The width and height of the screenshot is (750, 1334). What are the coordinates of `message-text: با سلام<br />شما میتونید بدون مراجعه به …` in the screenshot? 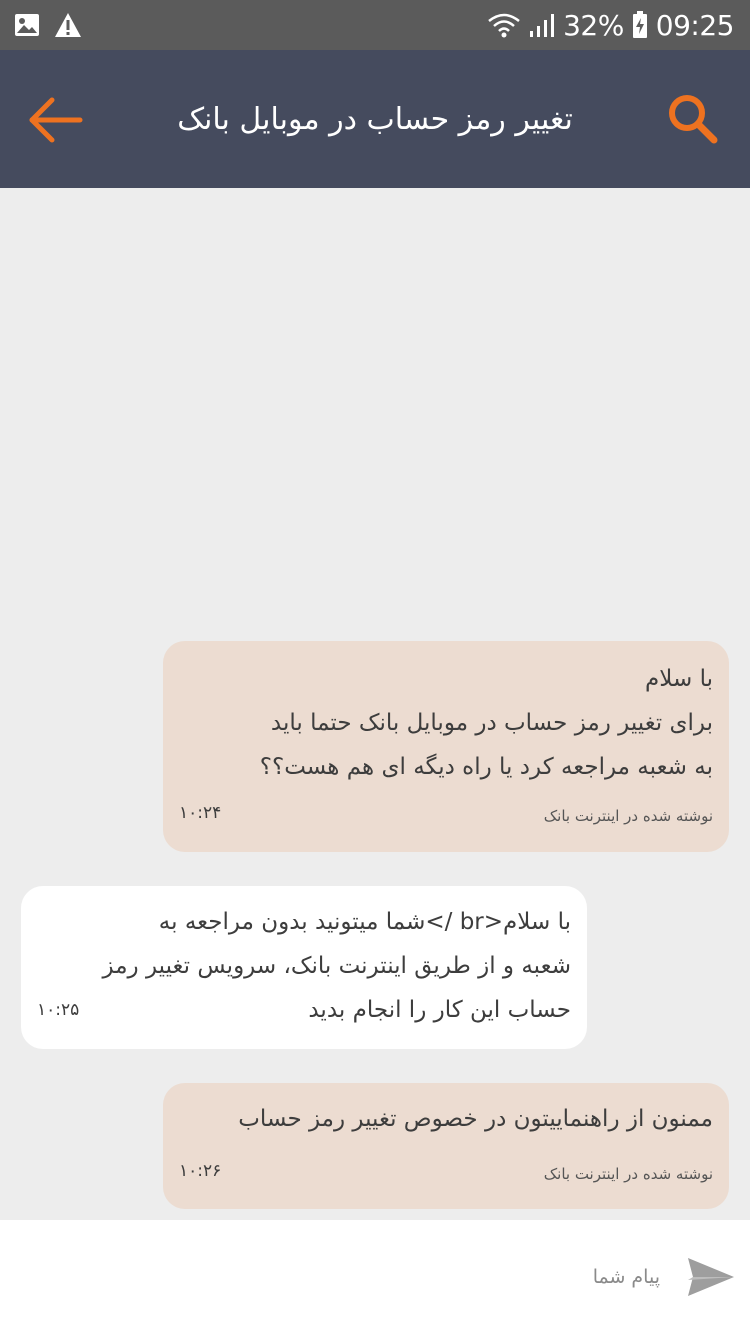 It's located at (336, 966).